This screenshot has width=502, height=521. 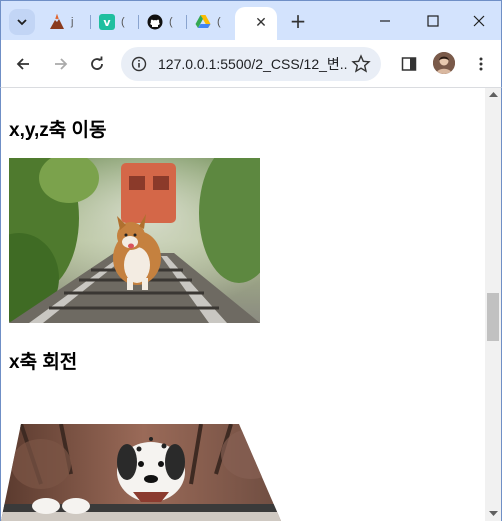 I want to click on maximize-button, so click(x=433, y=21).